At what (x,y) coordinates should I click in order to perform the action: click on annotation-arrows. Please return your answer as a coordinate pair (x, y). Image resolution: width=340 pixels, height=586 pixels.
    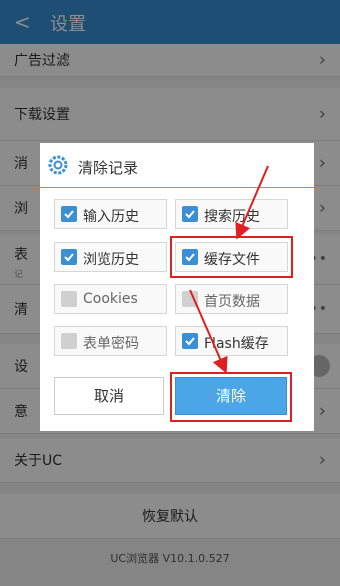
    Looking at the image, I should click on (229, 269).